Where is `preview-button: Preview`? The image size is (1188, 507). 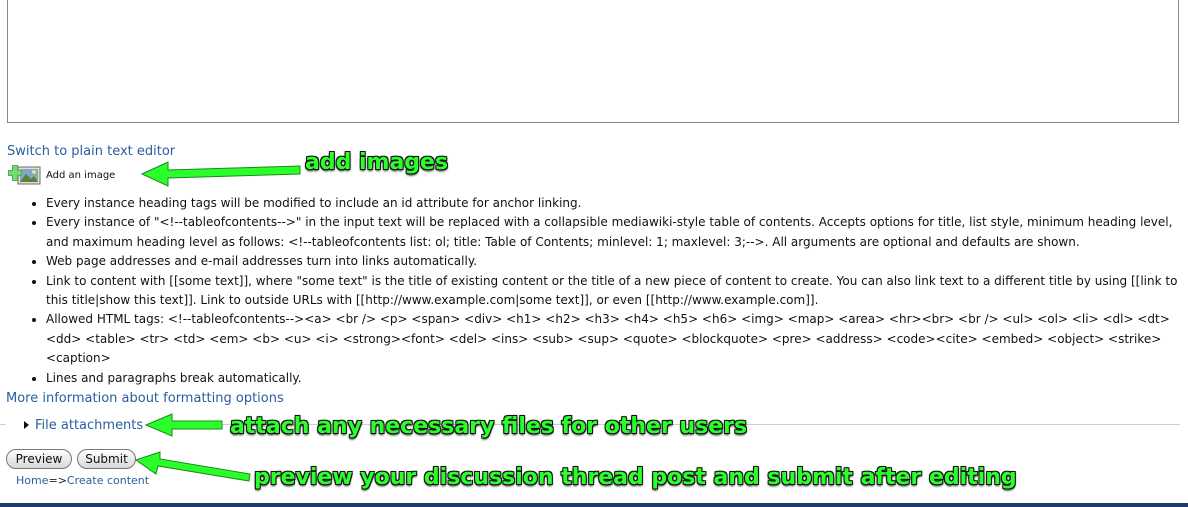
preview-button: Preview is located at coordinates (39, 459).